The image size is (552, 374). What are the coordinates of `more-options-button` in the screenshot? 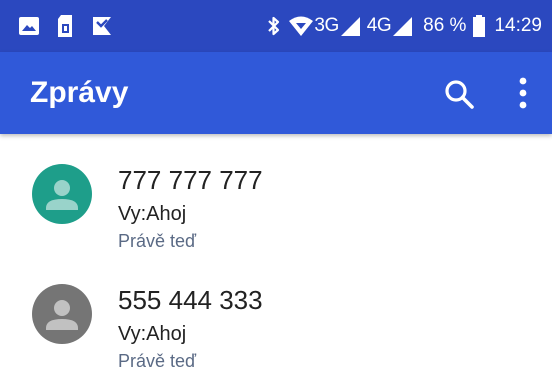 It's located at (523, 93).